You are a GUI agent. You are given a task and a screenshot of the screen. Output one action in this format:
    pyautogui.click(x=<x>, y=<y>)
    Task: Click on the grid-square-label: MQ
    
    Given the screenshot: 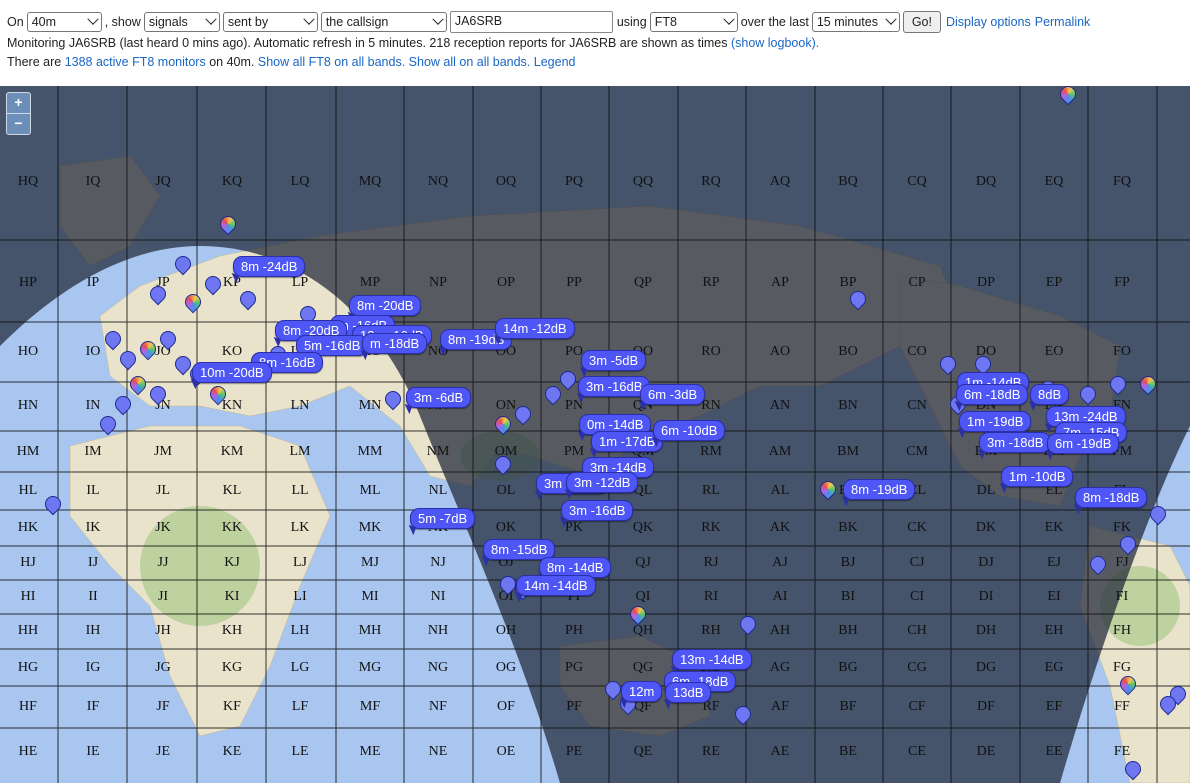 What is the action you would take?
    pyautogui.click(x=370, y=181)
    